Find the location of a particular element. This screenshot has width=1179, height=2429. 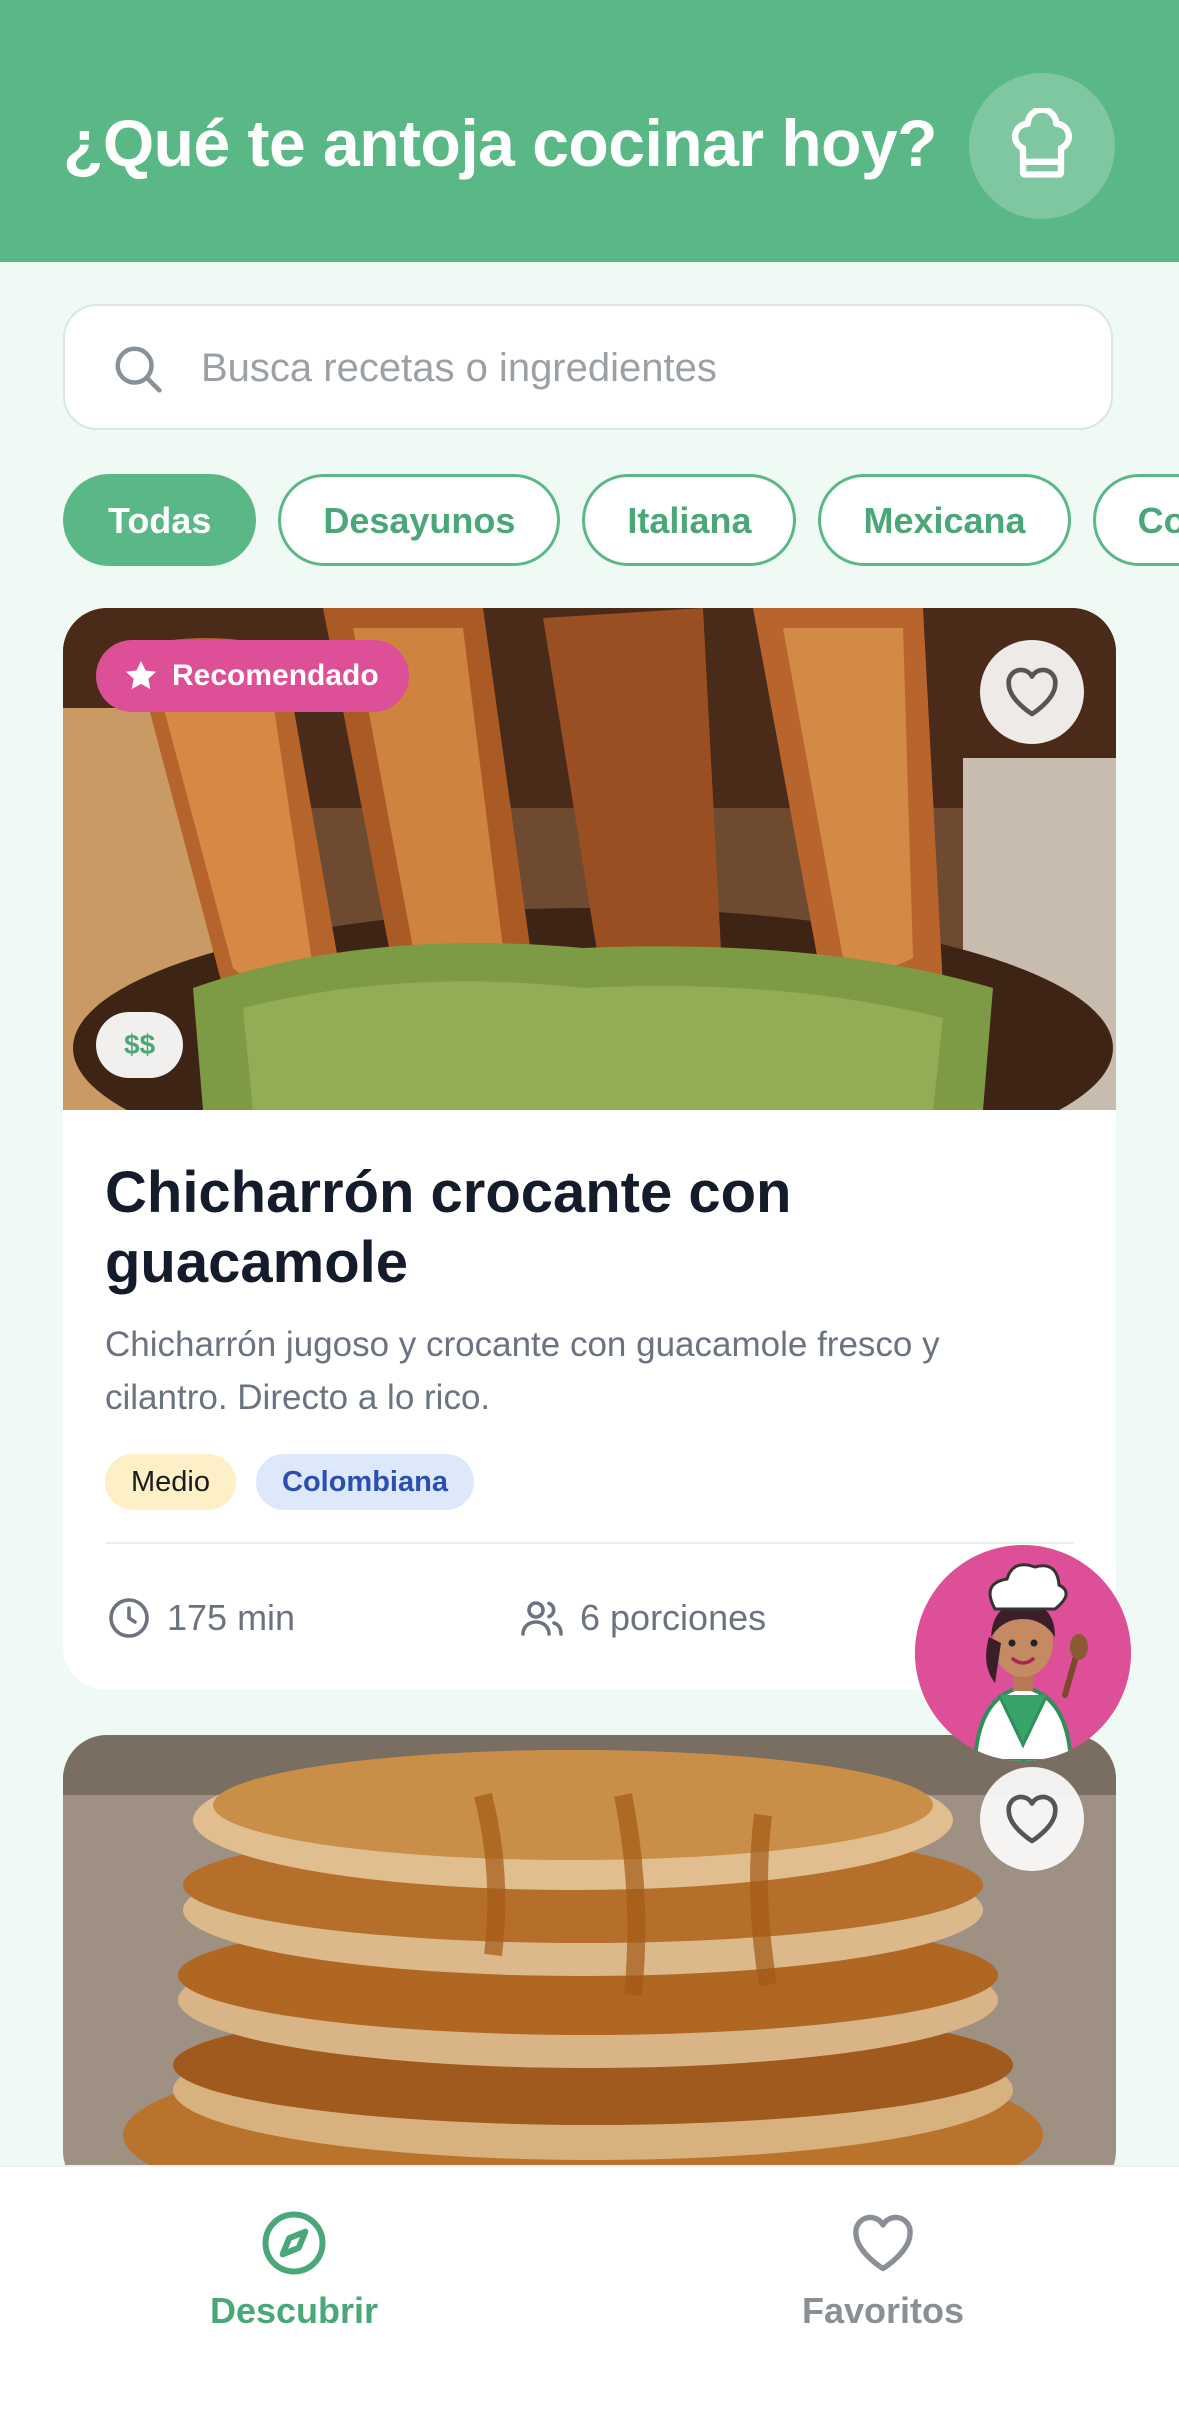

nav-favoritos: Favoritos is located at coordinates (883, 2269).